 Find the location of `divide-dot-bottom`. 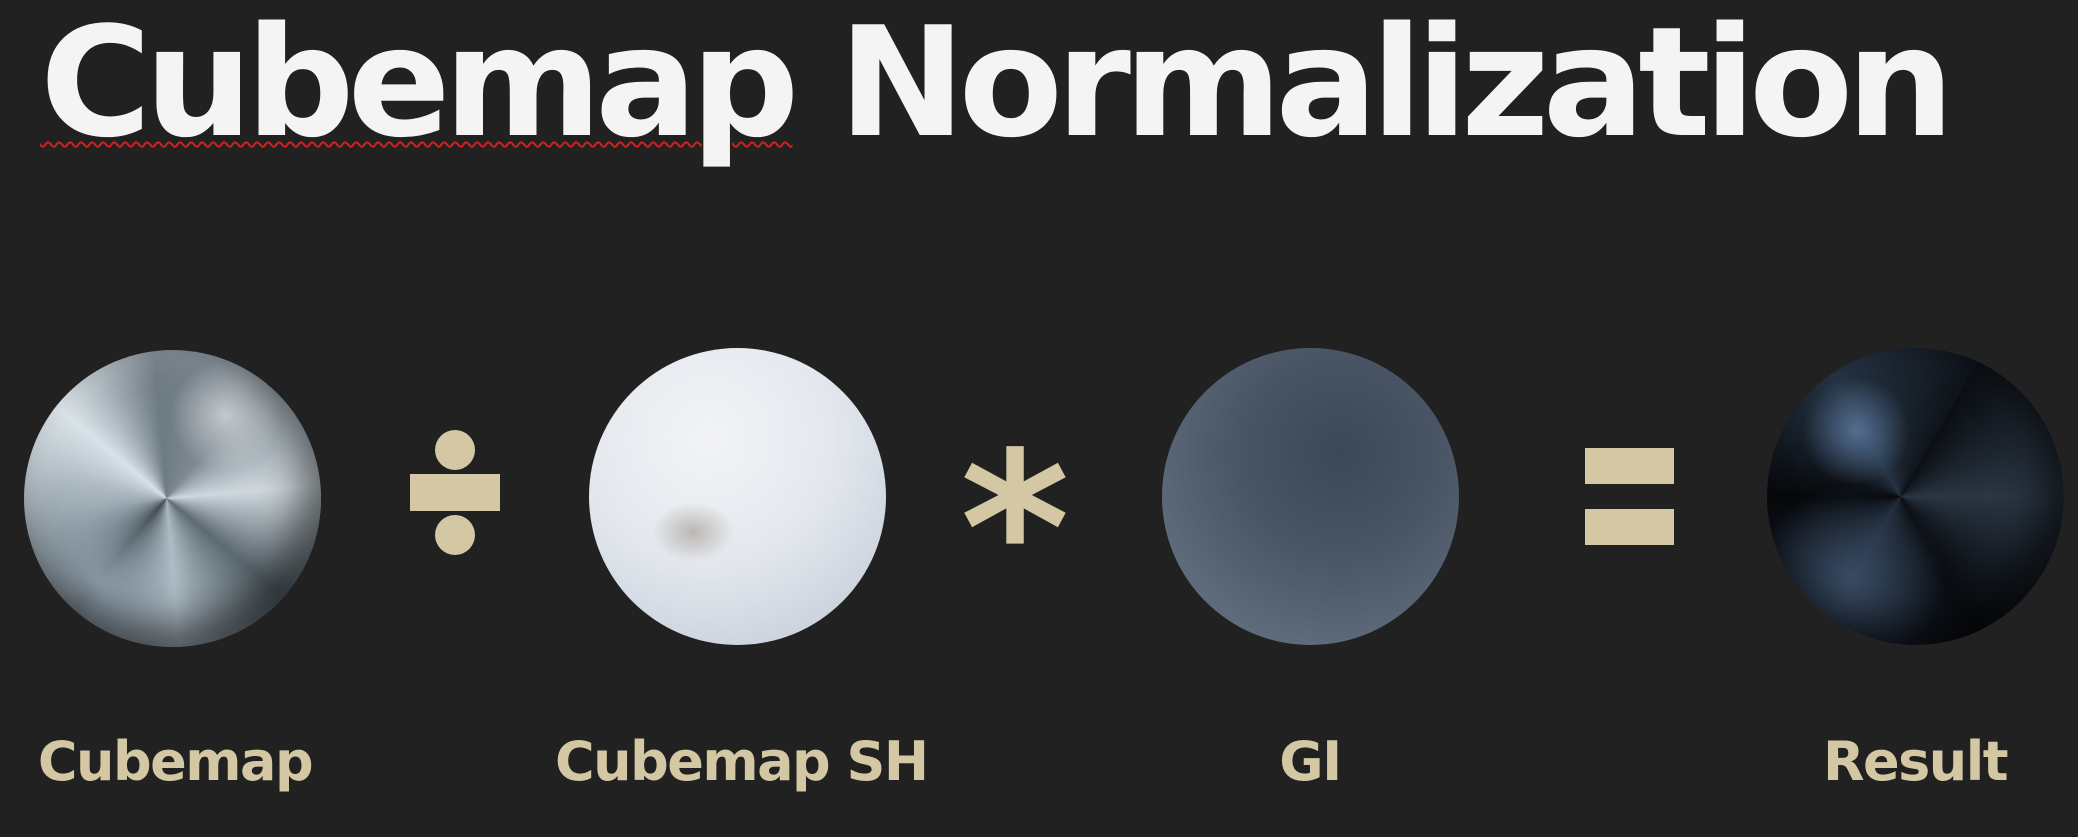

divide-dot-bottom is located at coordinates (455, 535).